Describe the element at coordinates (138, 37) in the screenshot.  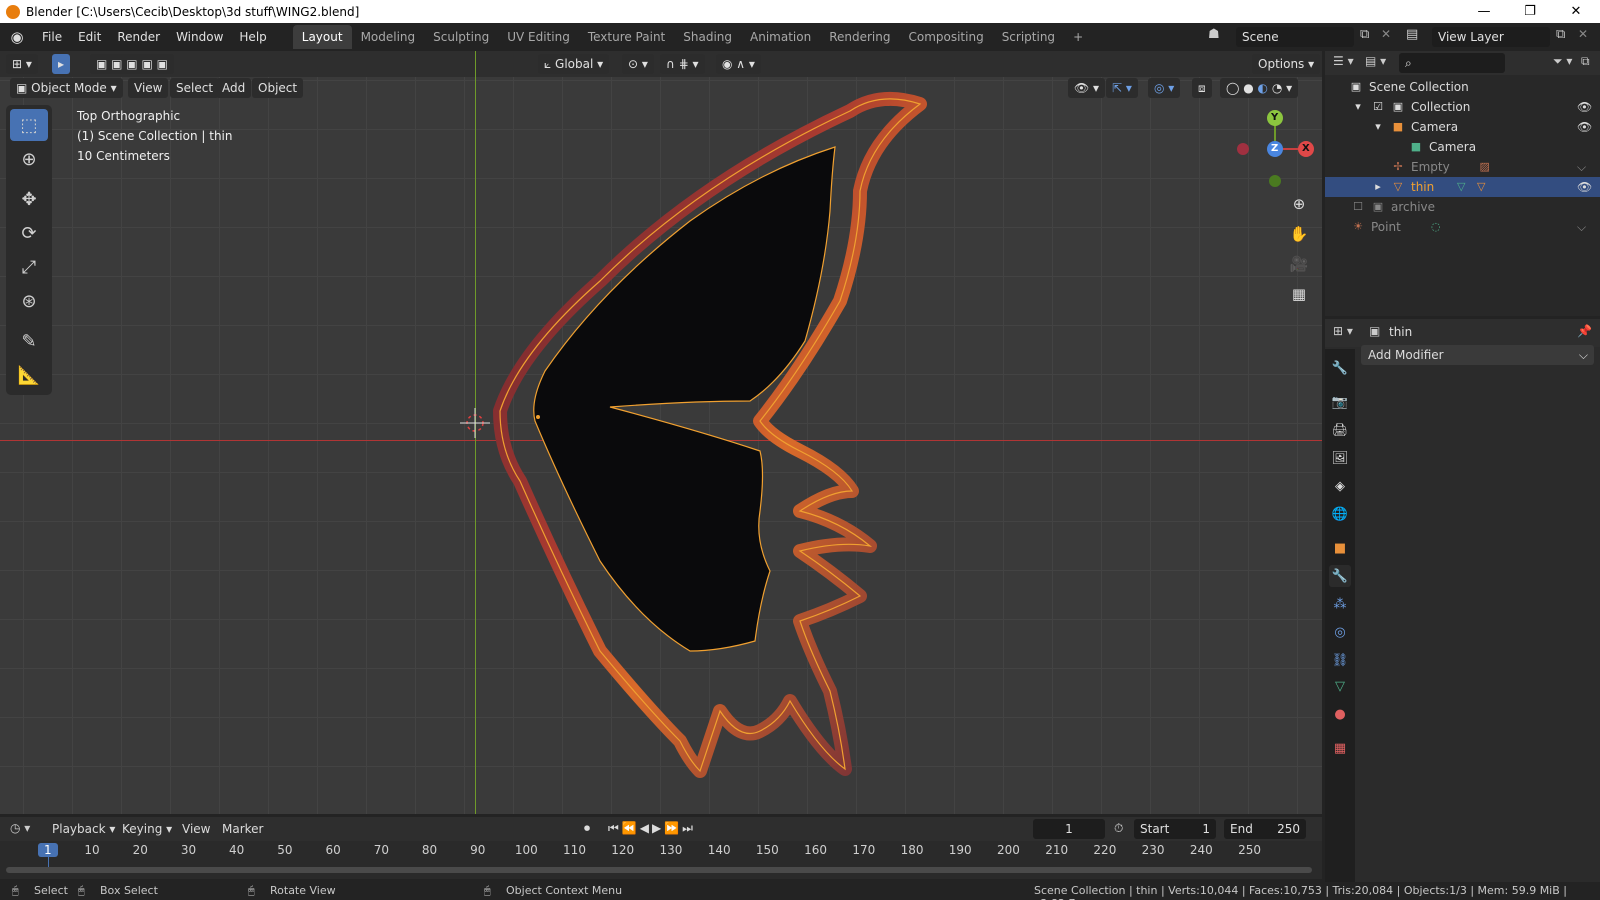
I see `menu-render: Render` at that location.